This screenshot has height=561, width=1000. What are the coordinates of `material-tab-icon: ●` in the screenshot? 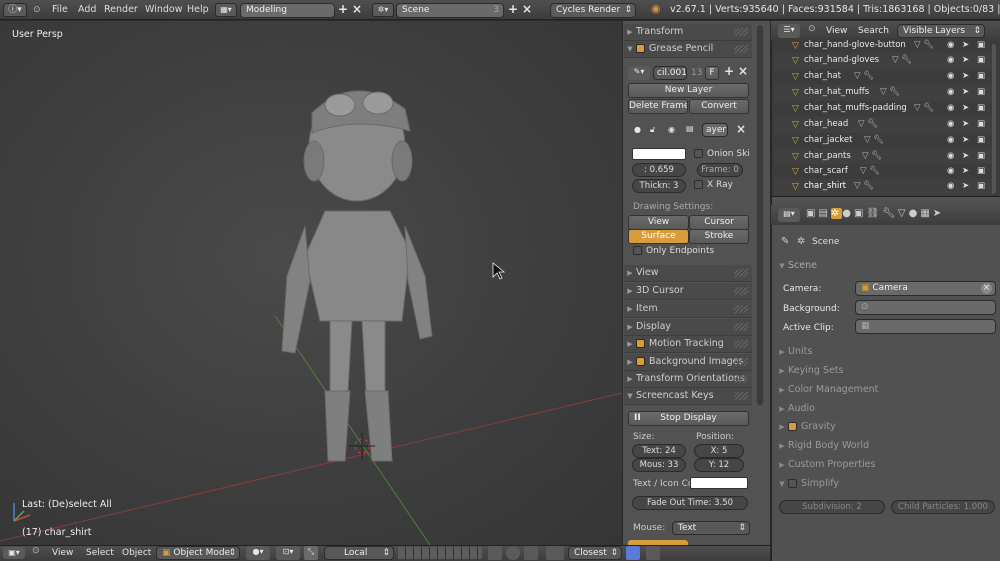 It's located at (915, 213).